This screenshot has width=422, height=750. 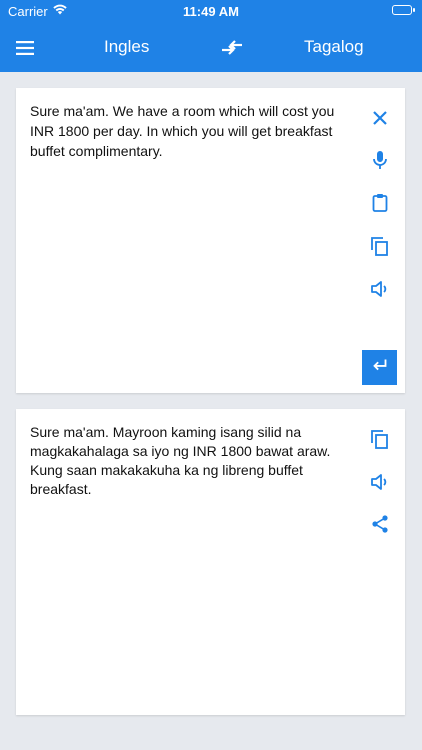 What do you see at coordinates (380, 524) in the screenshot?
I see `share-icon` at bounding box center [380, 524].